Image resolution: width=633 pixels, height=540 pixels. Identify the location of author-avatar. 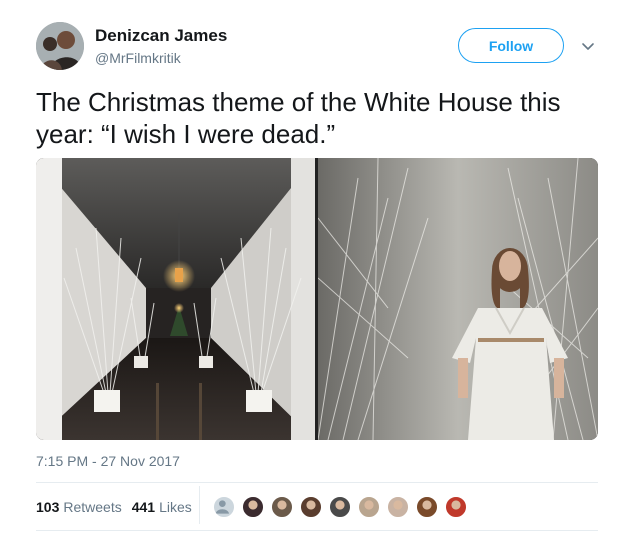
(60, 46).